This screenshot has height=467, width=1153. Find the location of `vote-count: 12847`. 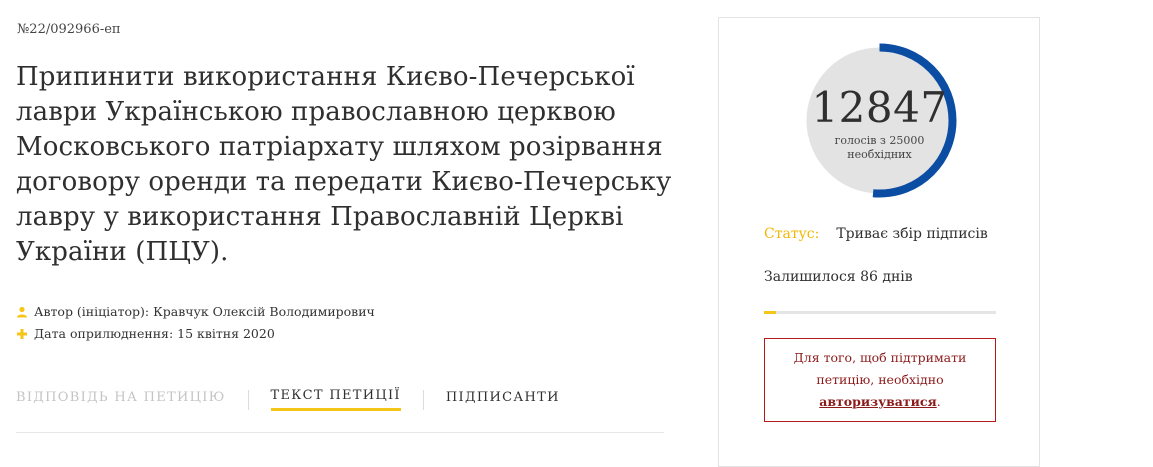

vote-count: 12847 is located at coordinates (879, 107).